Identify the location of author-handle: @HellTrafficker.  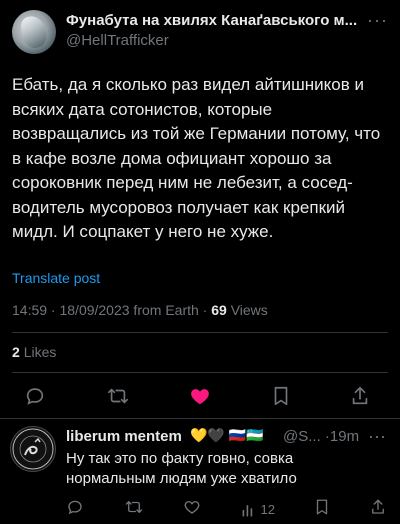
(117, 40).